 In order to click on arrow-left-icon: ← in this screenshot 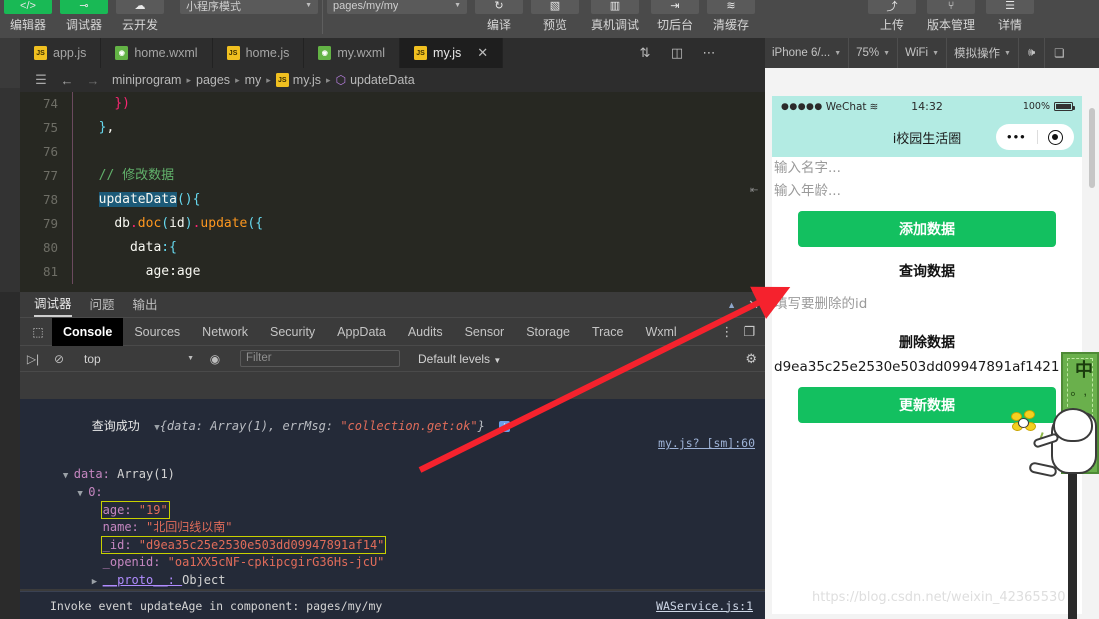, I will do `click(67, 80)`.